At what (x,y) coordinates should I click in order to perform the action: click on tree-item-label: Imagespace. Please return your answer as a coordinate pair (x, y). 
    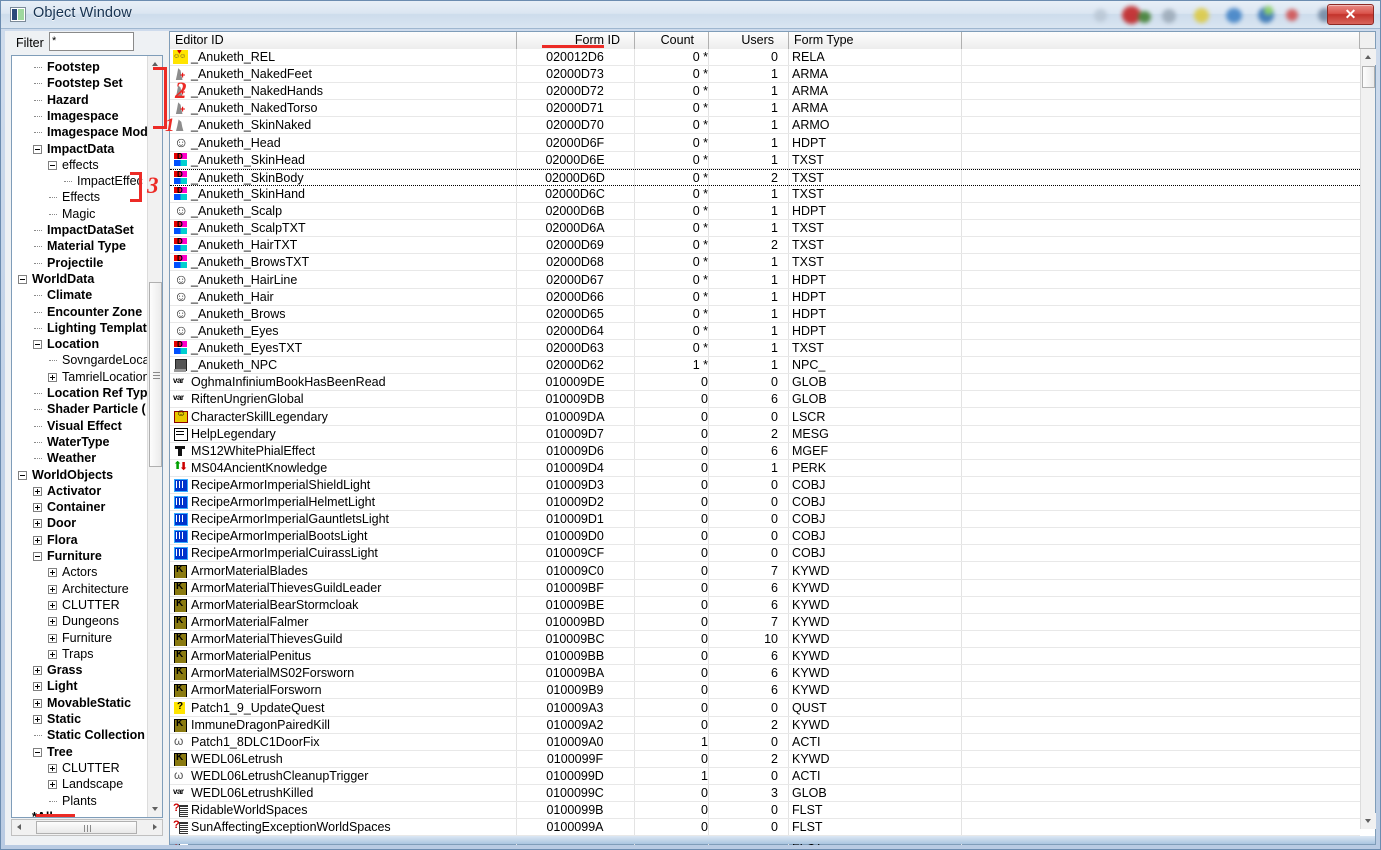
    Looking at the image, I should click on (83, 115).